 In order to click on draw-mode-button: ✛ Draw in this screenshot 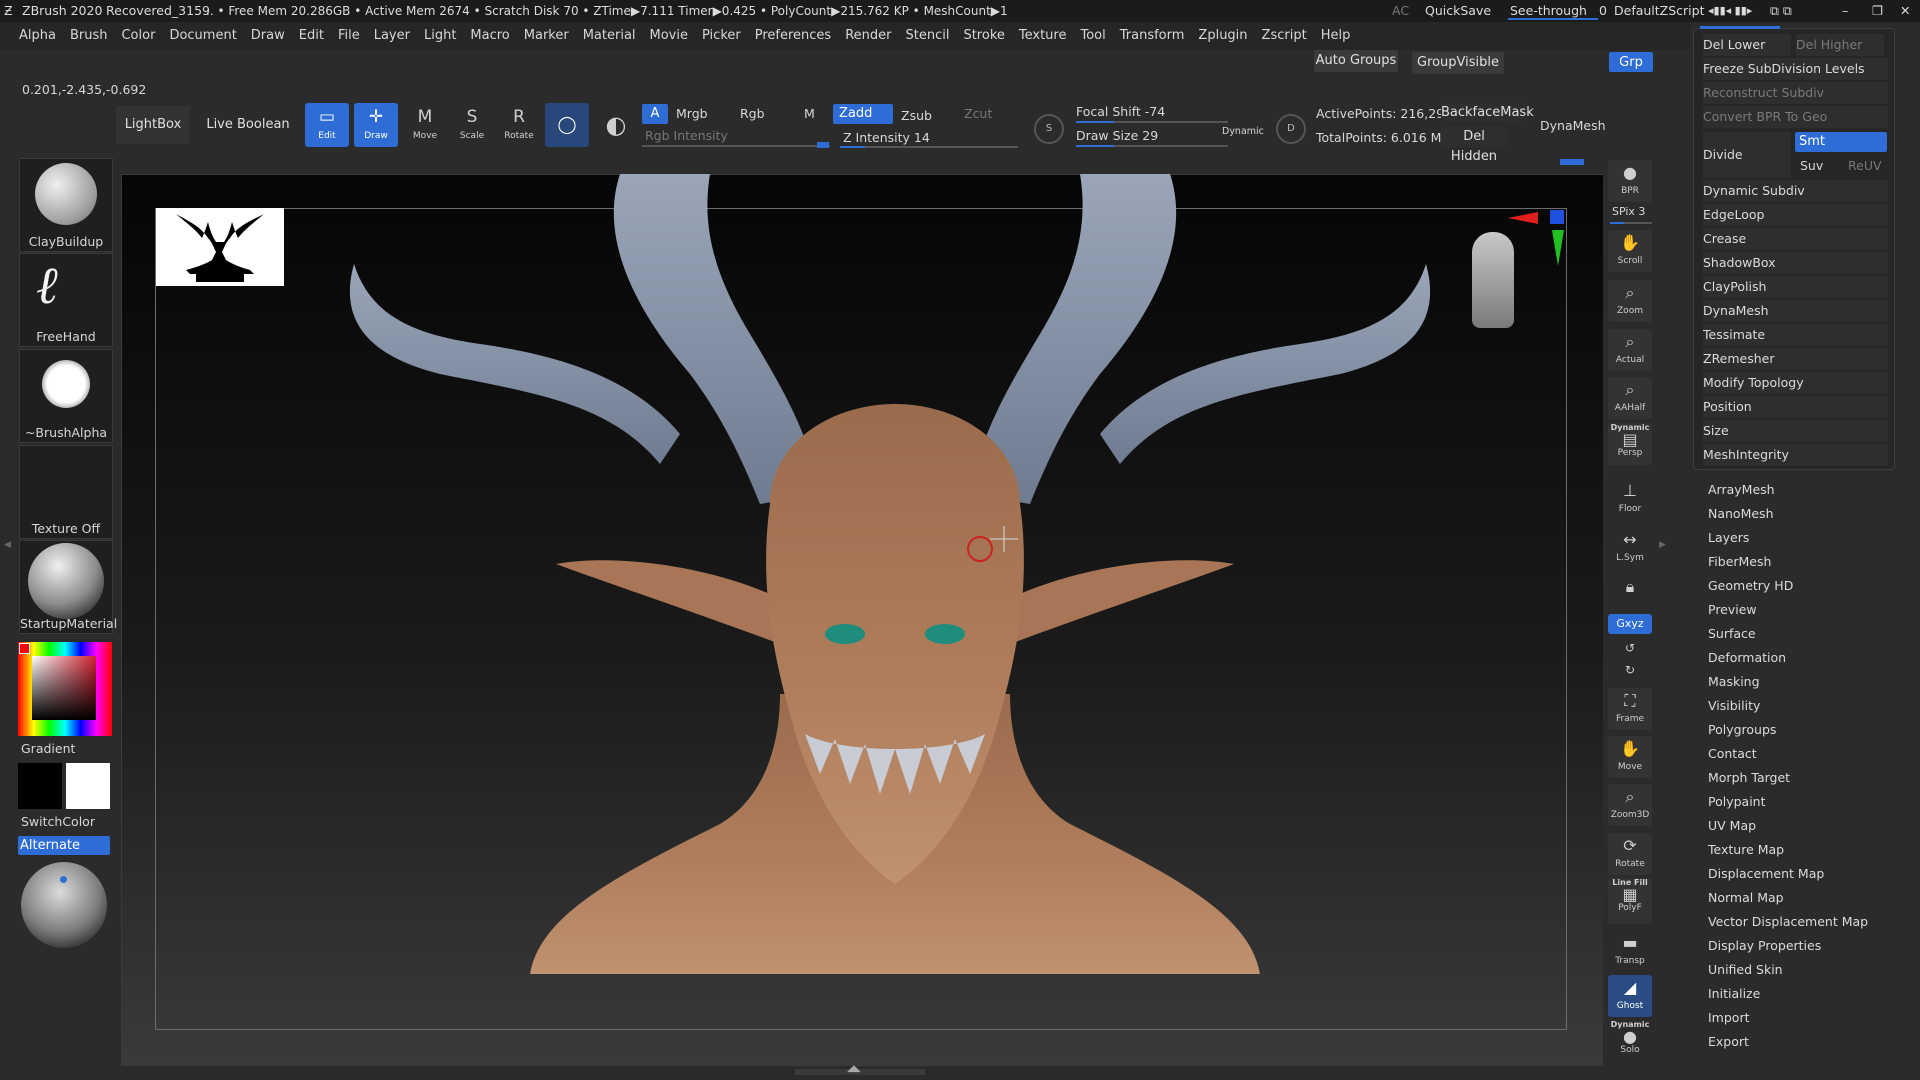, I will do `click(376, 125)`.